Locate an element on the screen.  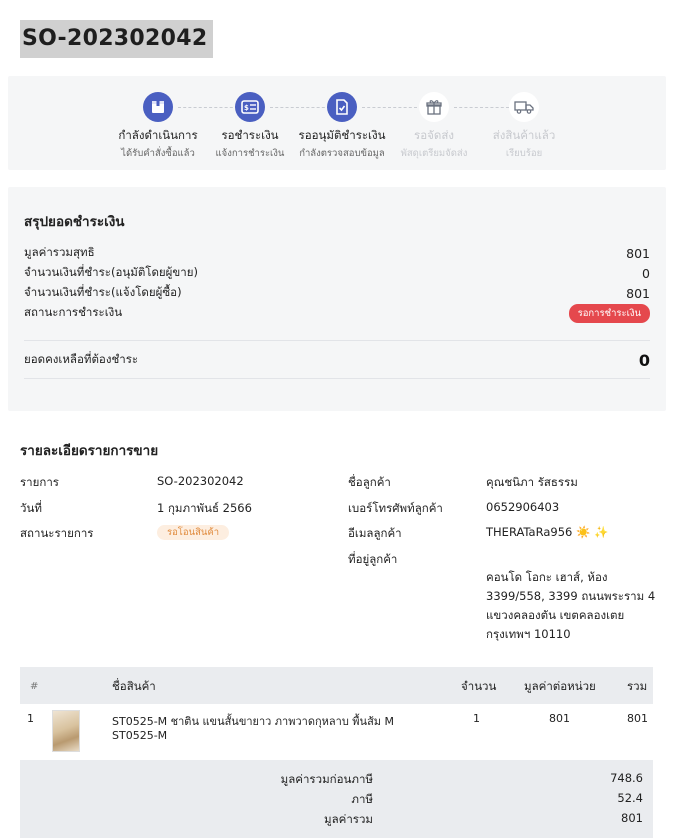
date-value: 1 กุมภาพันธ์ 2566 is located at coordinates (204, 508).